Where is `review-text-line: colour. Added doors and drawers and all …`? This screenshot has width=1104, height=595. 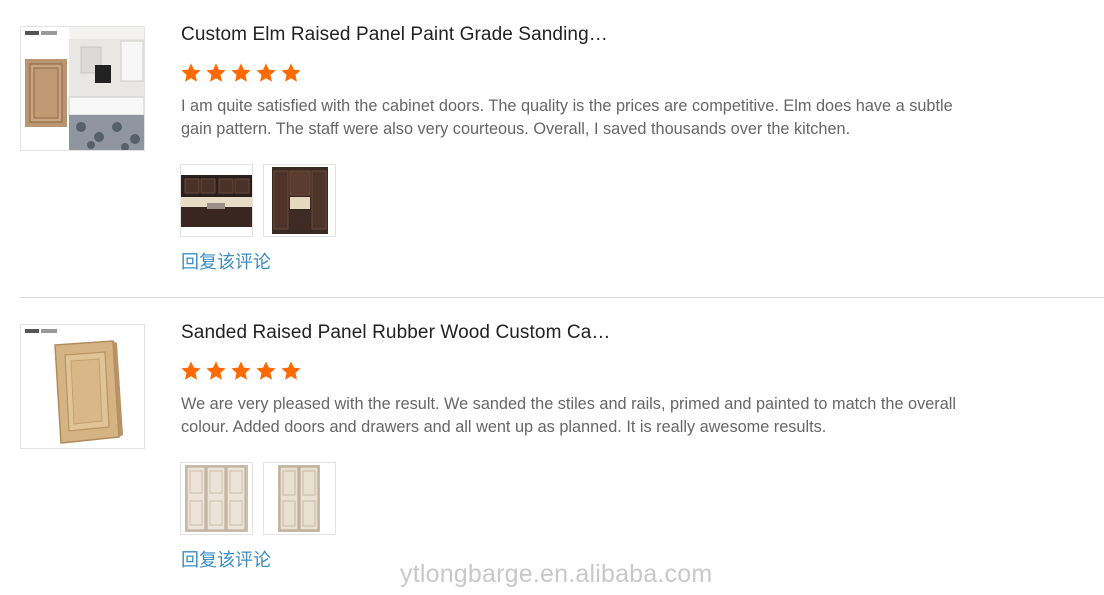
review-text-line: colour. Added doors and drawers and all … is located at coordinates (504, 427).